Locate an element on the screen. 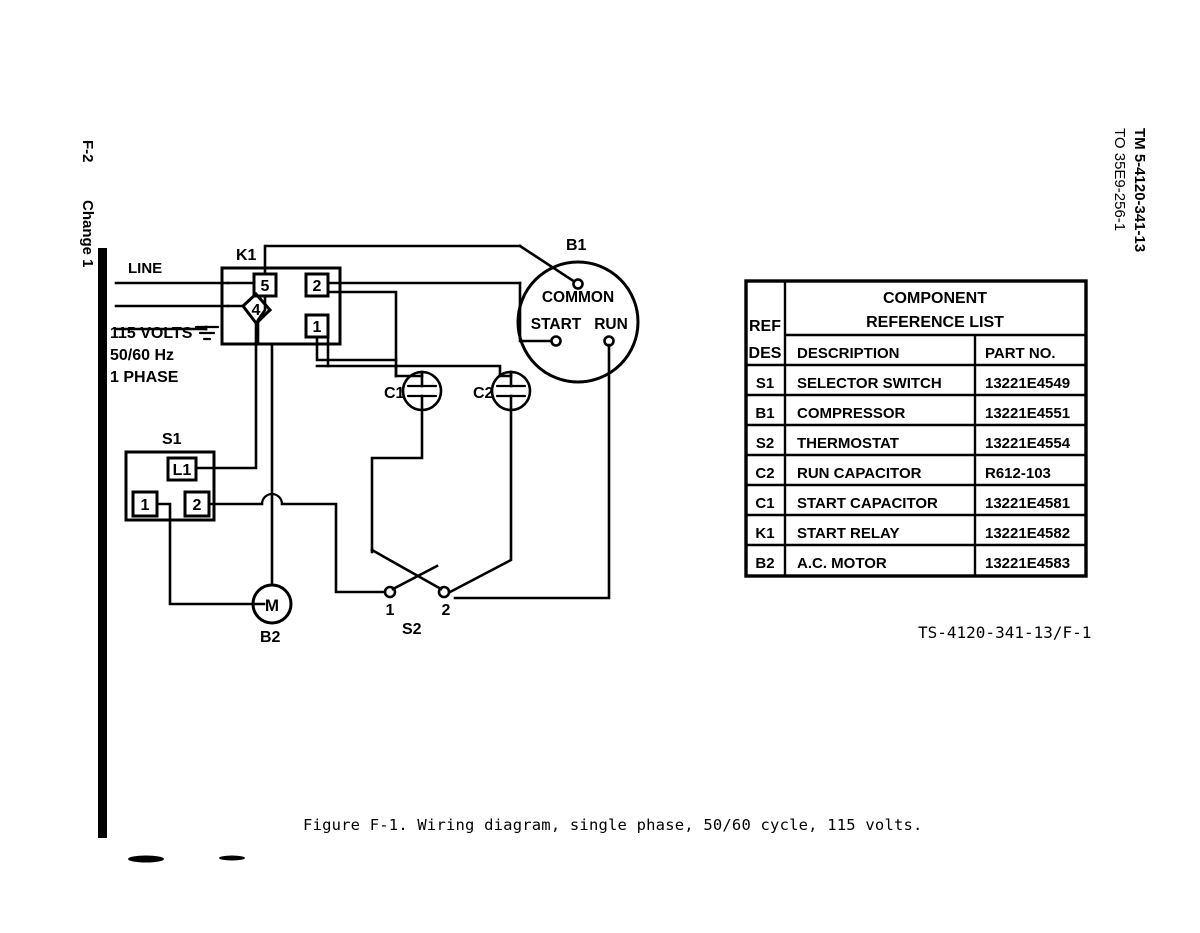 The height and width of the screenshot is (933, 1200). motor-symbol: M is located at coordinates (272, 605).